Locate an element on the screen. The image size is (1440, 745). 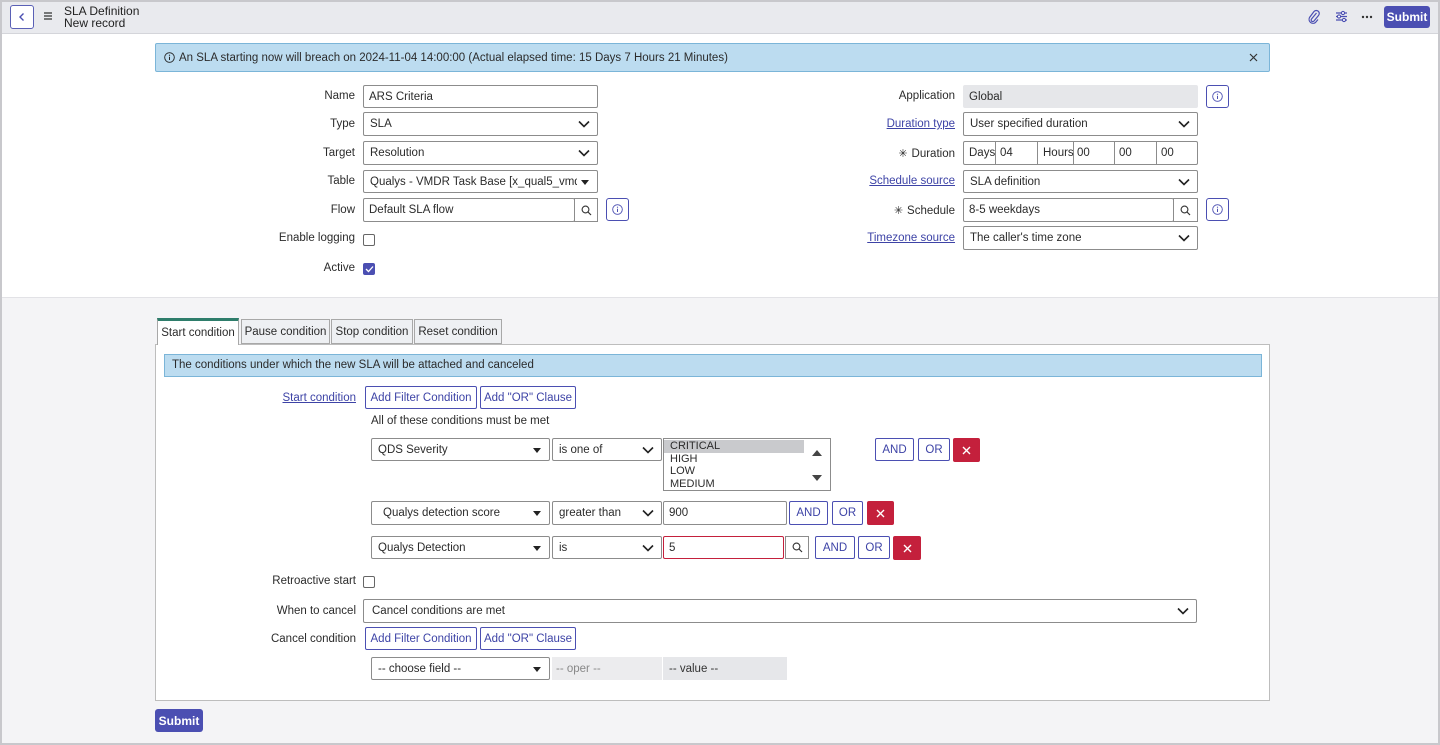
scroll-down-icon is located at coordinates (817, 479).